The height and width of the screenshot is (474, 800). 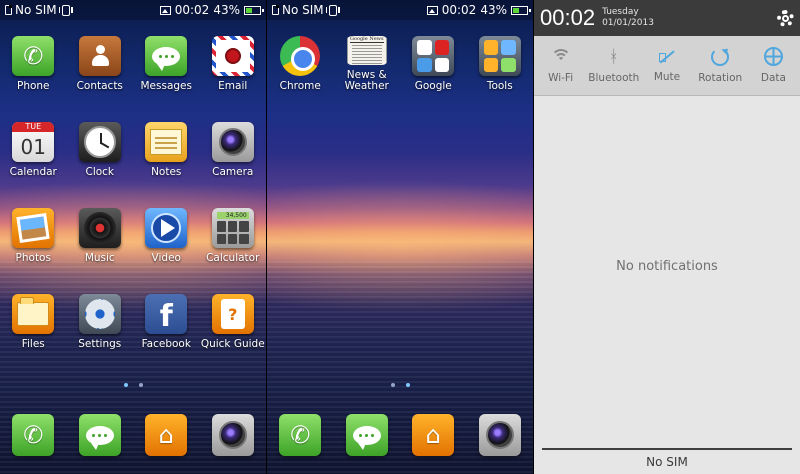 What do you see at coordinates (99, 56) in the screenshot?
I see `contacts-icon` at bounding box center [99, 56].